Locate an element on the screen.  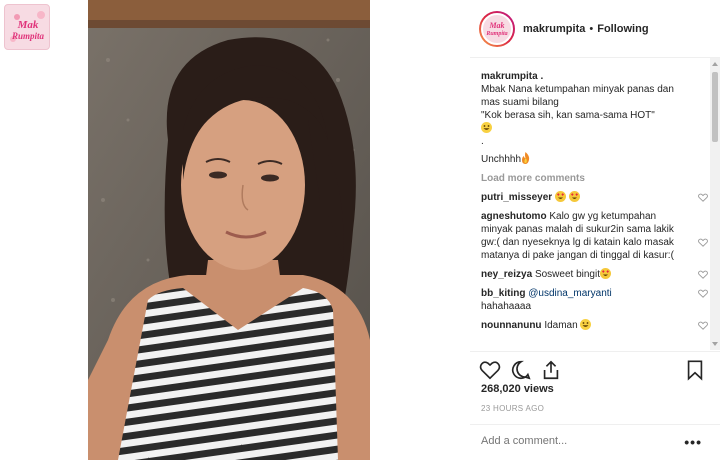
comment-username: nounnanunu is located at coordinates (511, 325).